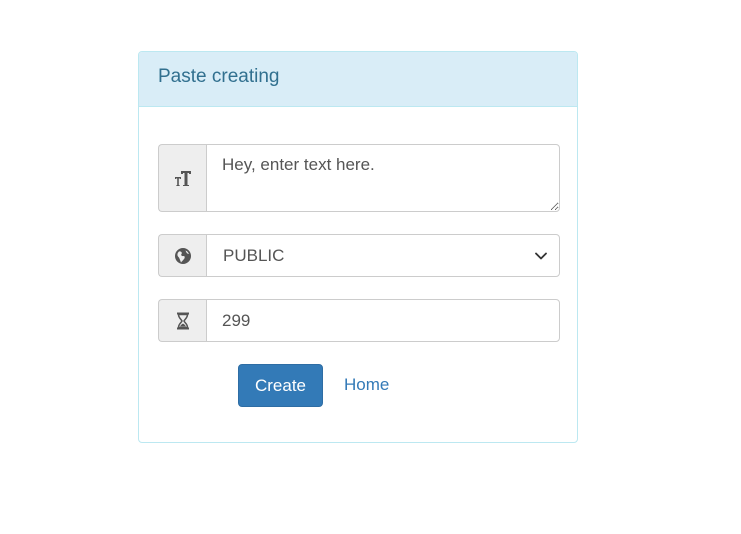 The width and height of the screenshot is (741, 534). I want to click on home-link: Home, so click(366, 385).